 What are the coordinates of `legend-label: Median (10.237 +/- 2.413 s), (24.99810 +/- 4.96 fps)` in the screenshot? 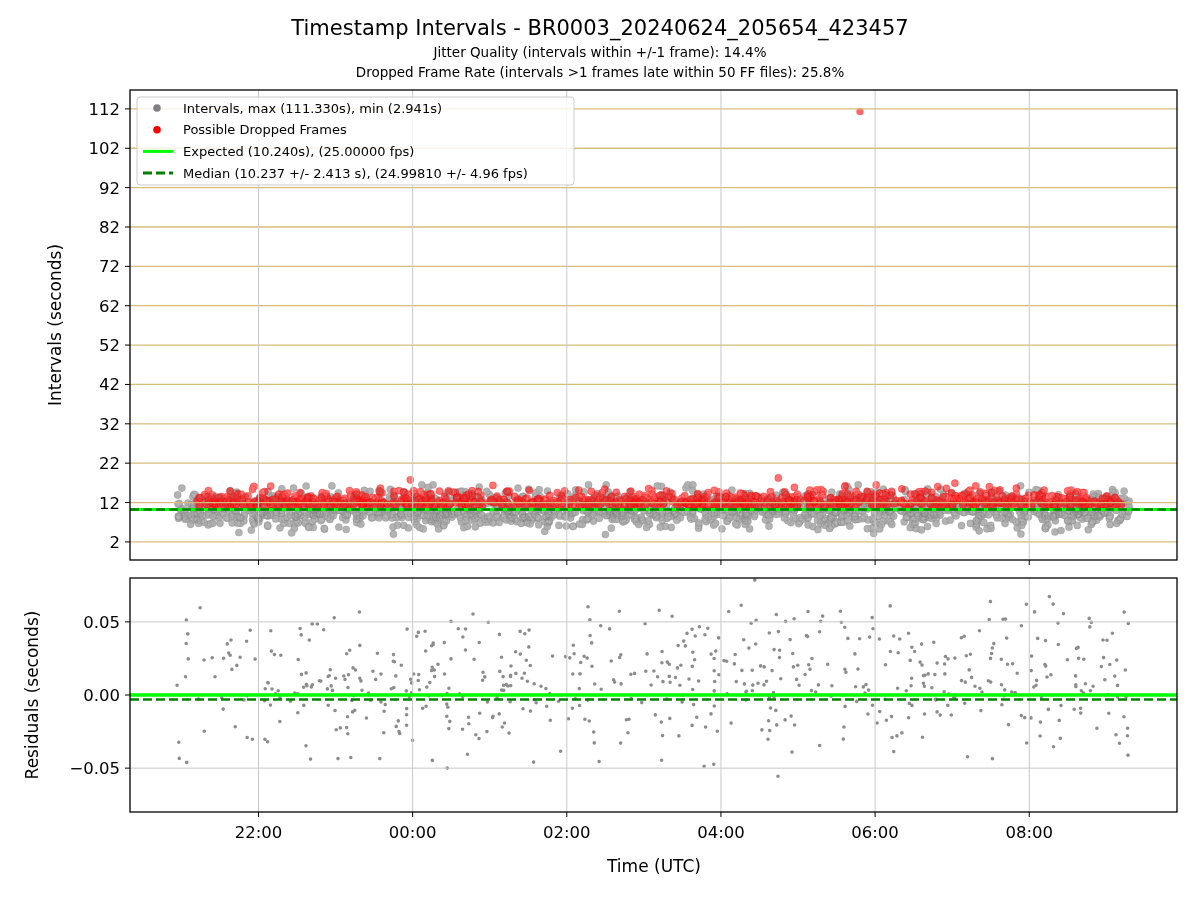 It's located at (355, 173).